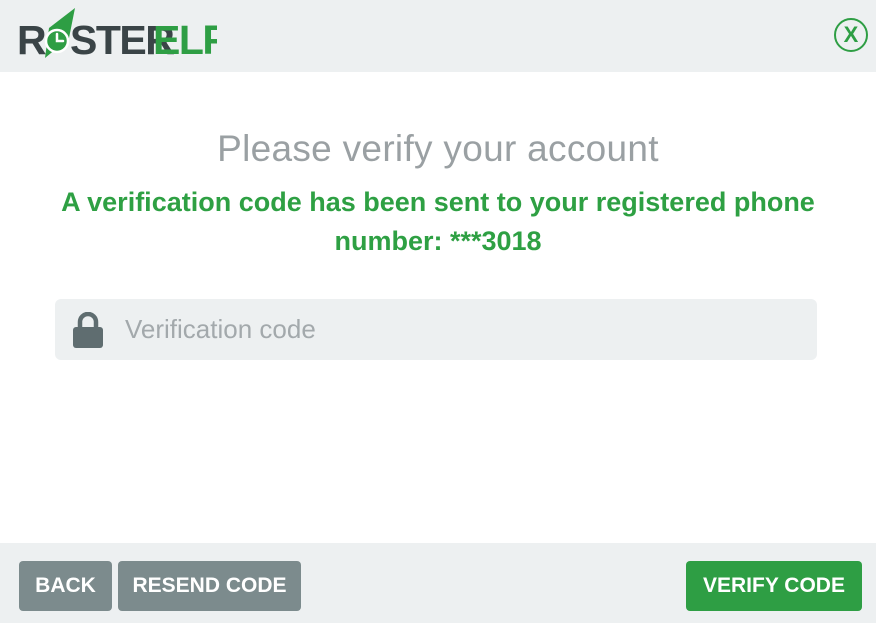 The width and height of the screenshot is (876, 623). I want to click on page-title: Please verify your account, so click(438, 148).